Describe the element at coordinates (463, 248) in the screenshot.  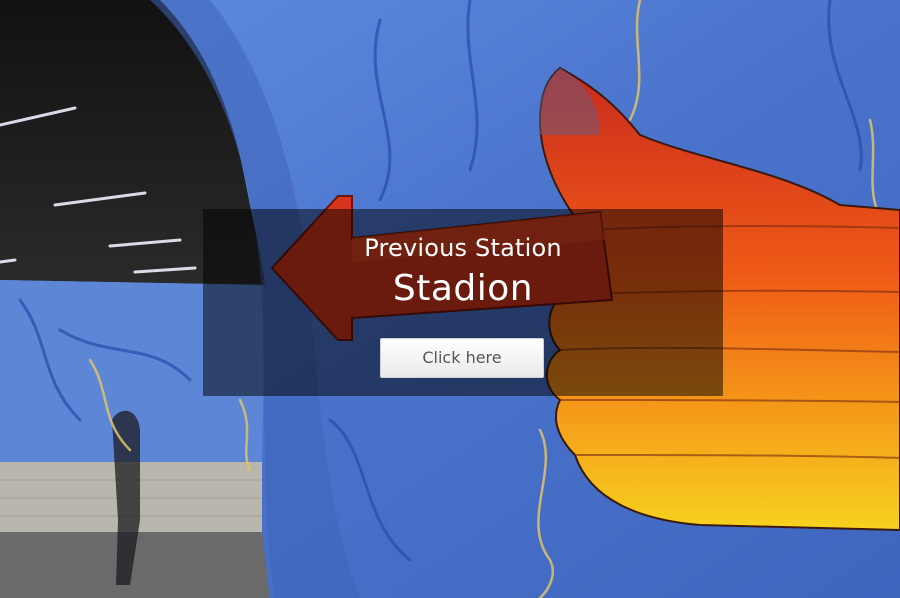
I see `previous-station-label: Previous Station` at that location.